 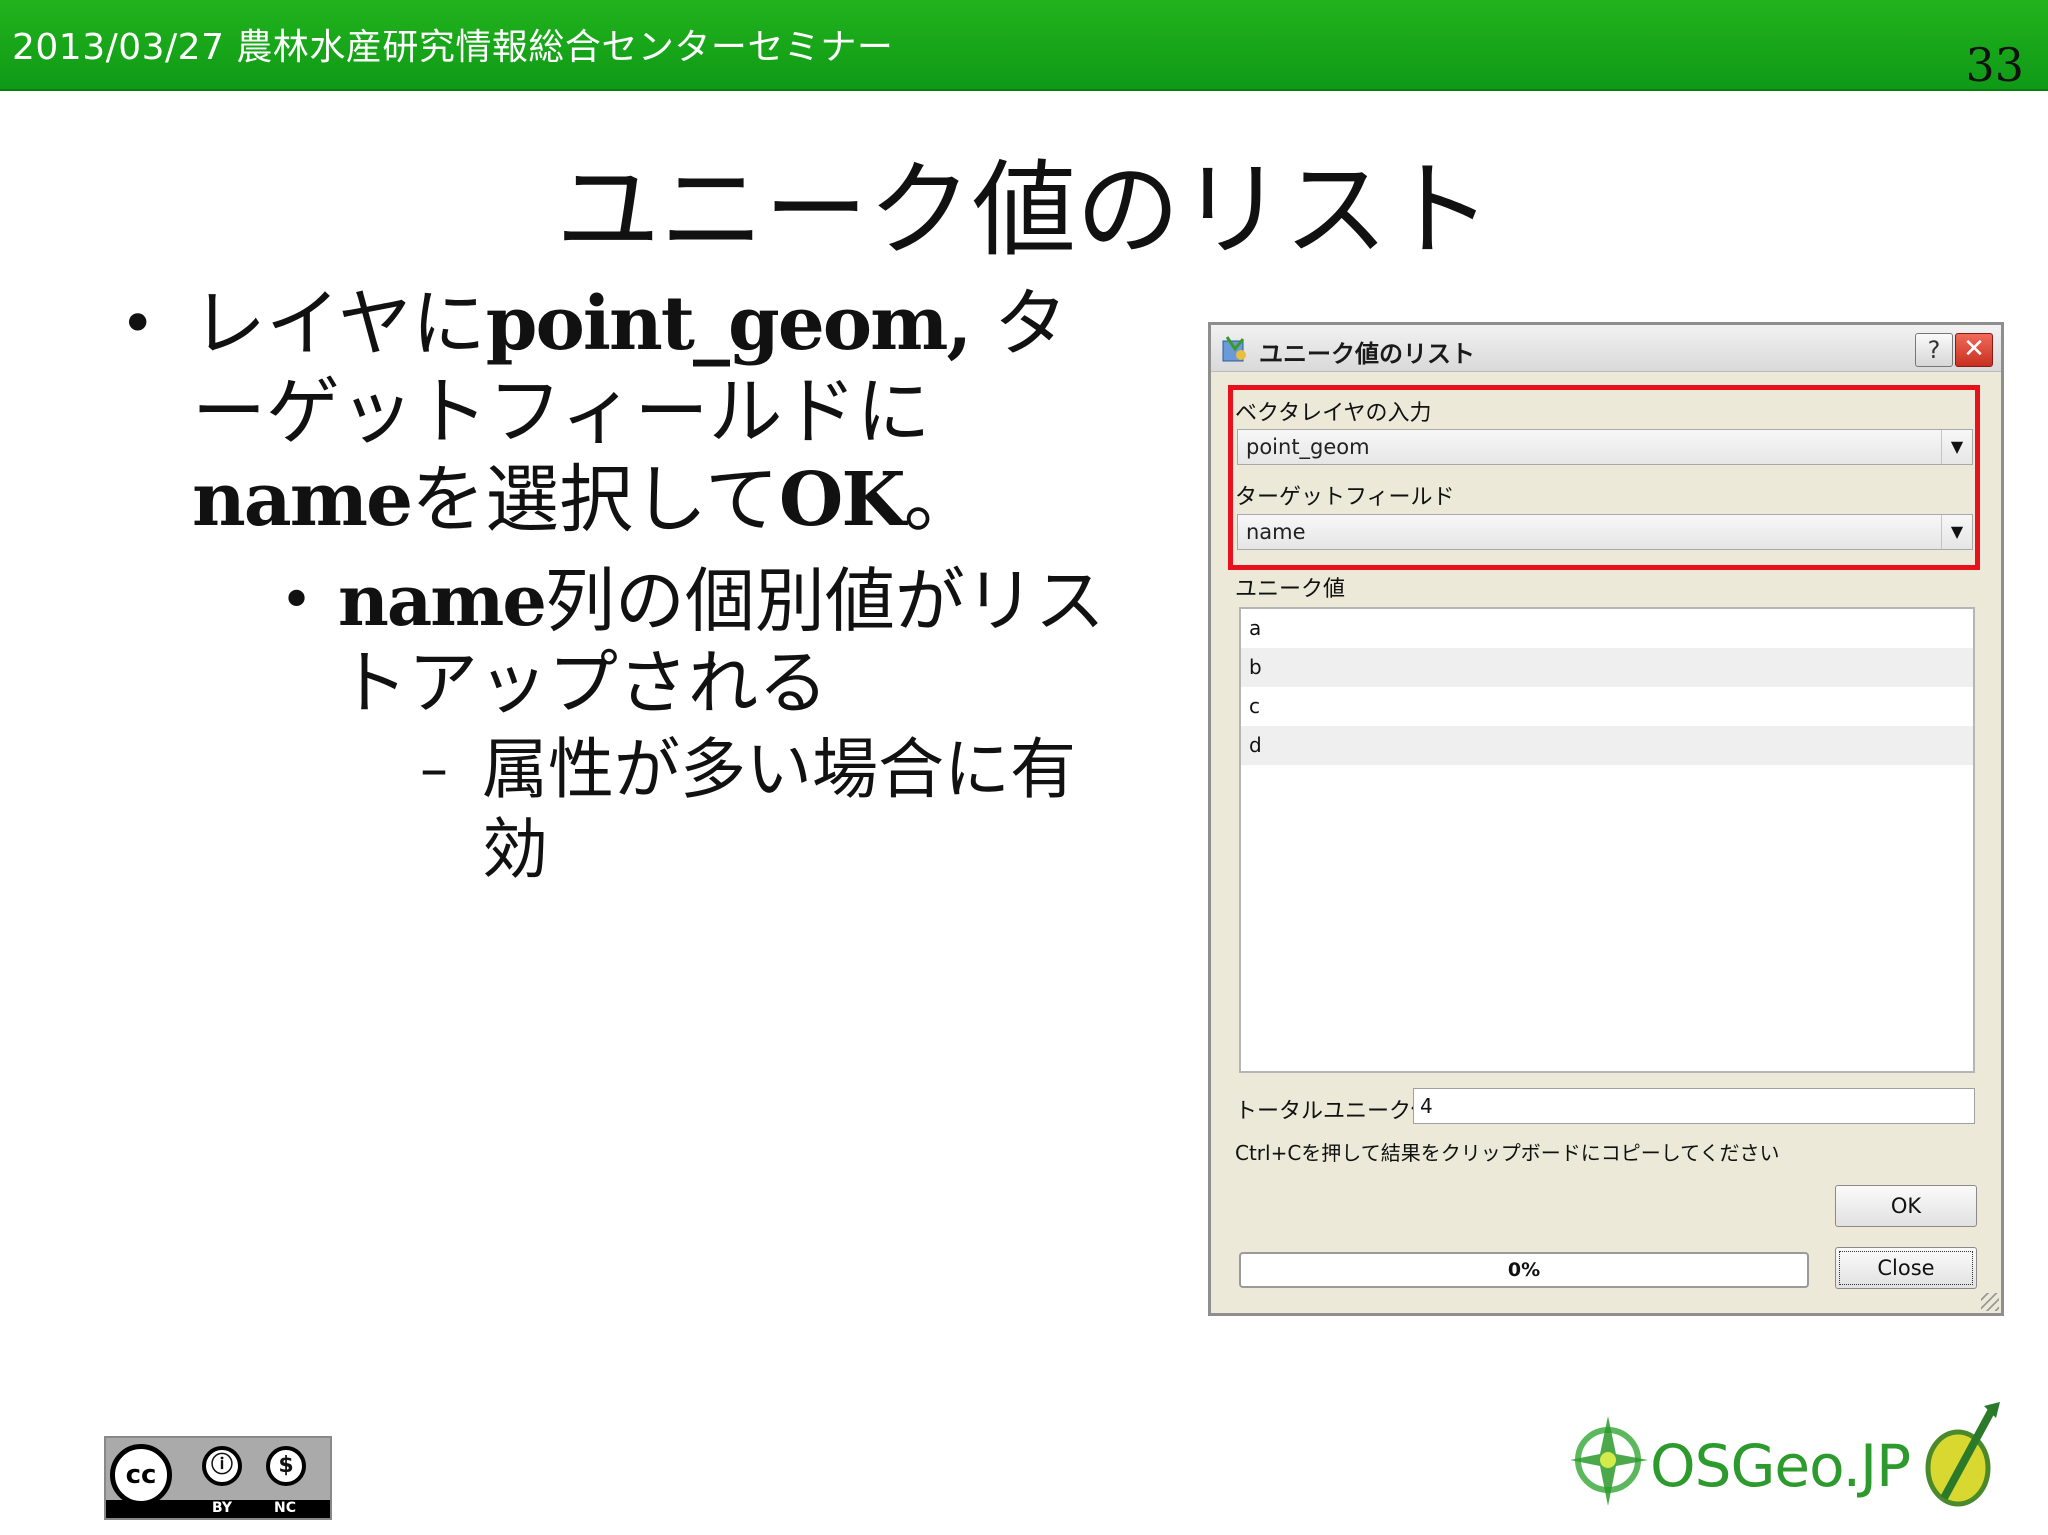 I want to click on cc-icon: cc, so click(x=141, y=1475).